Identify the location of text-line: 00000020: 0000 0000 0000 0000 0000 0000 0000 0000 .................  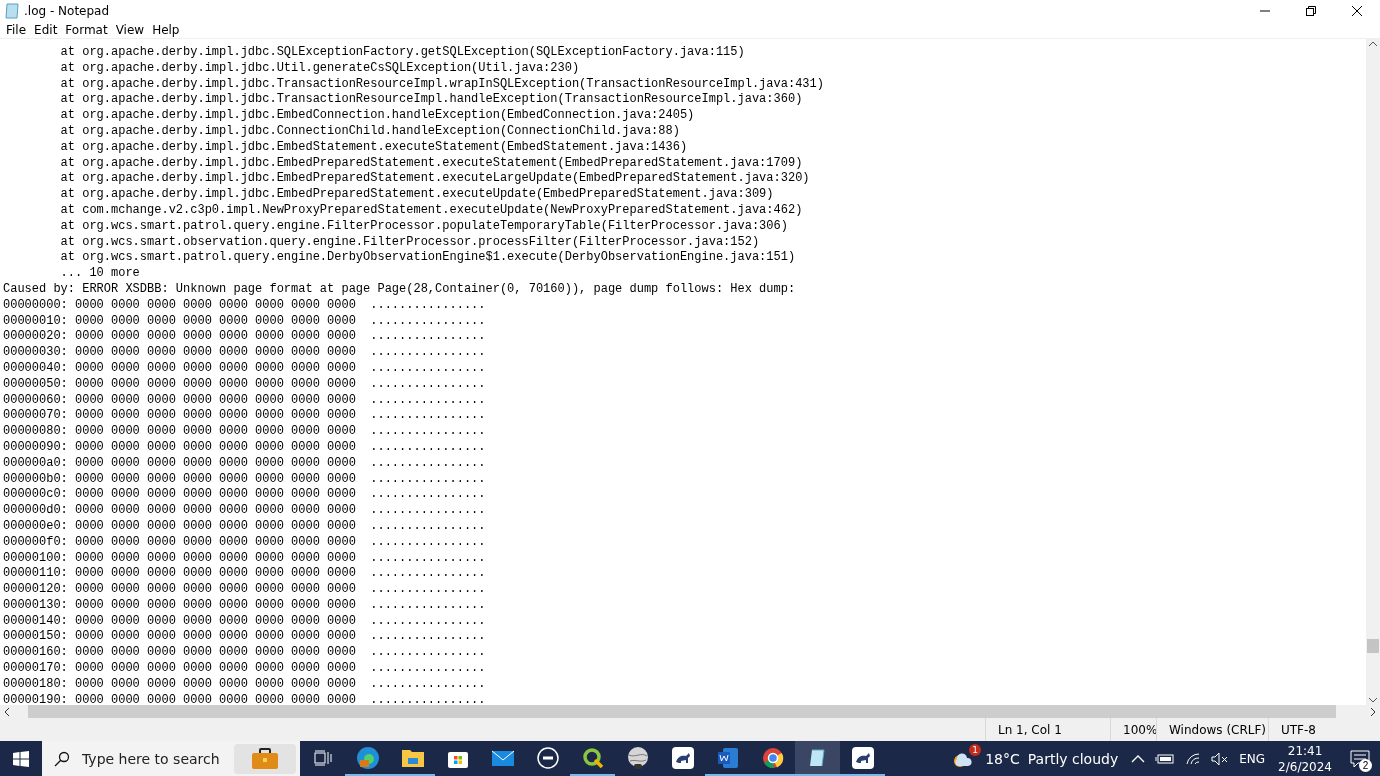
(245, 337).